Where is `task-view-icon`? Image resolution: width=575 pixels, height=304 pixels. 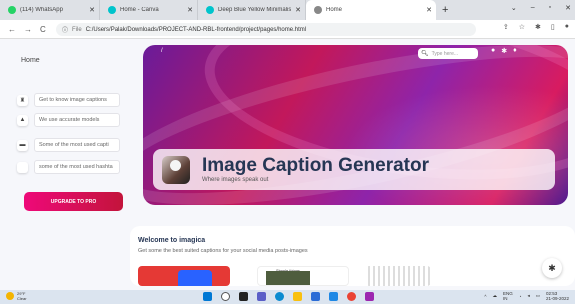 task-view-icon is located at coordinates (243, 296).